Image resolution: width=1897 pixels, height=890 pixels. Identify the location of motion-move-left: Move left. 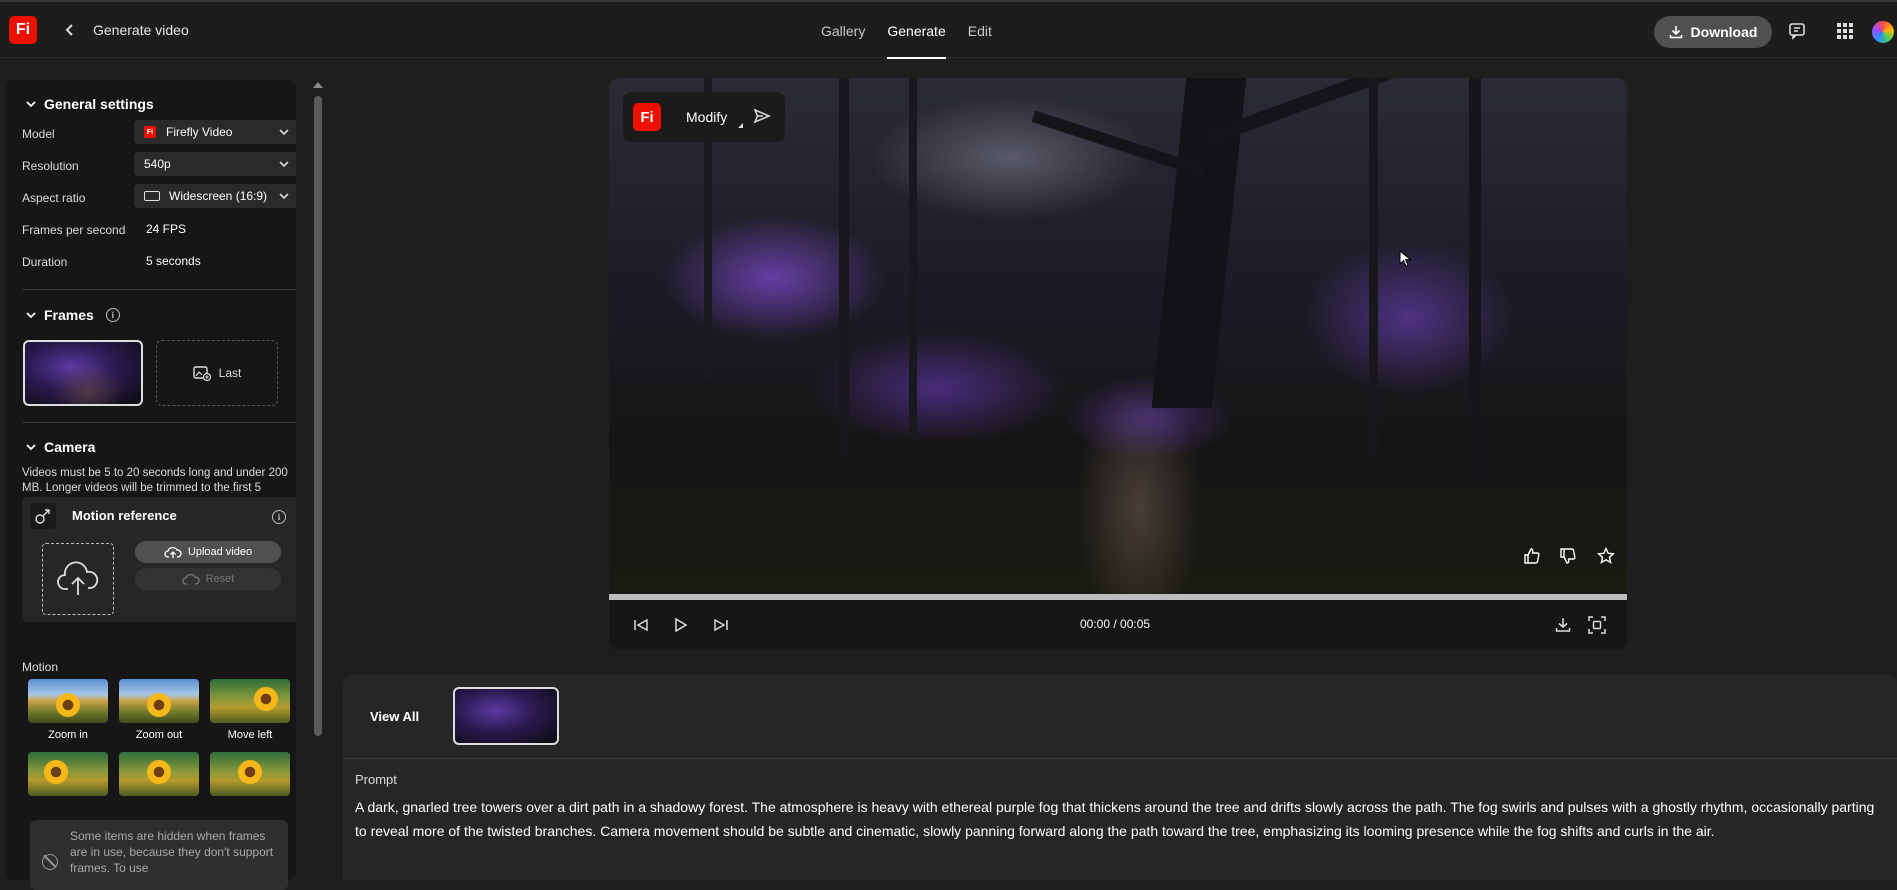
(250, 710).